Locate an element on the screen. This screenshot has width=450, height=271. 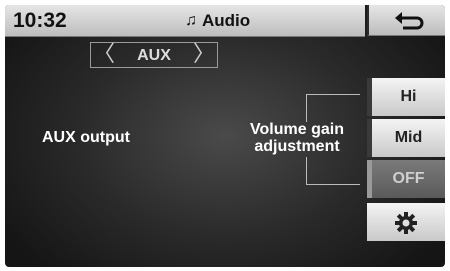
bracket-line-bottom is located at coordinates (333, 171).